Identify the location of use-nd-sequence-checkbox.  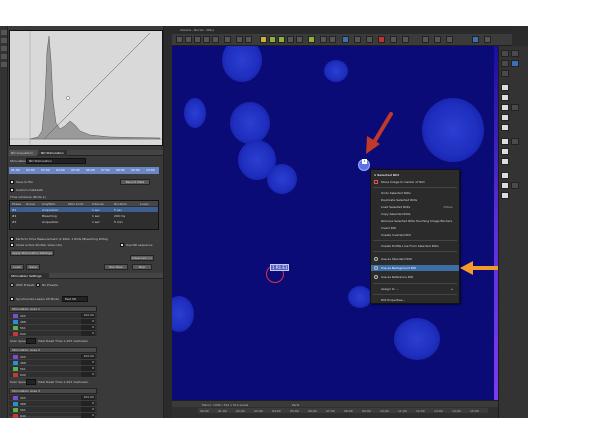
(122, 245).